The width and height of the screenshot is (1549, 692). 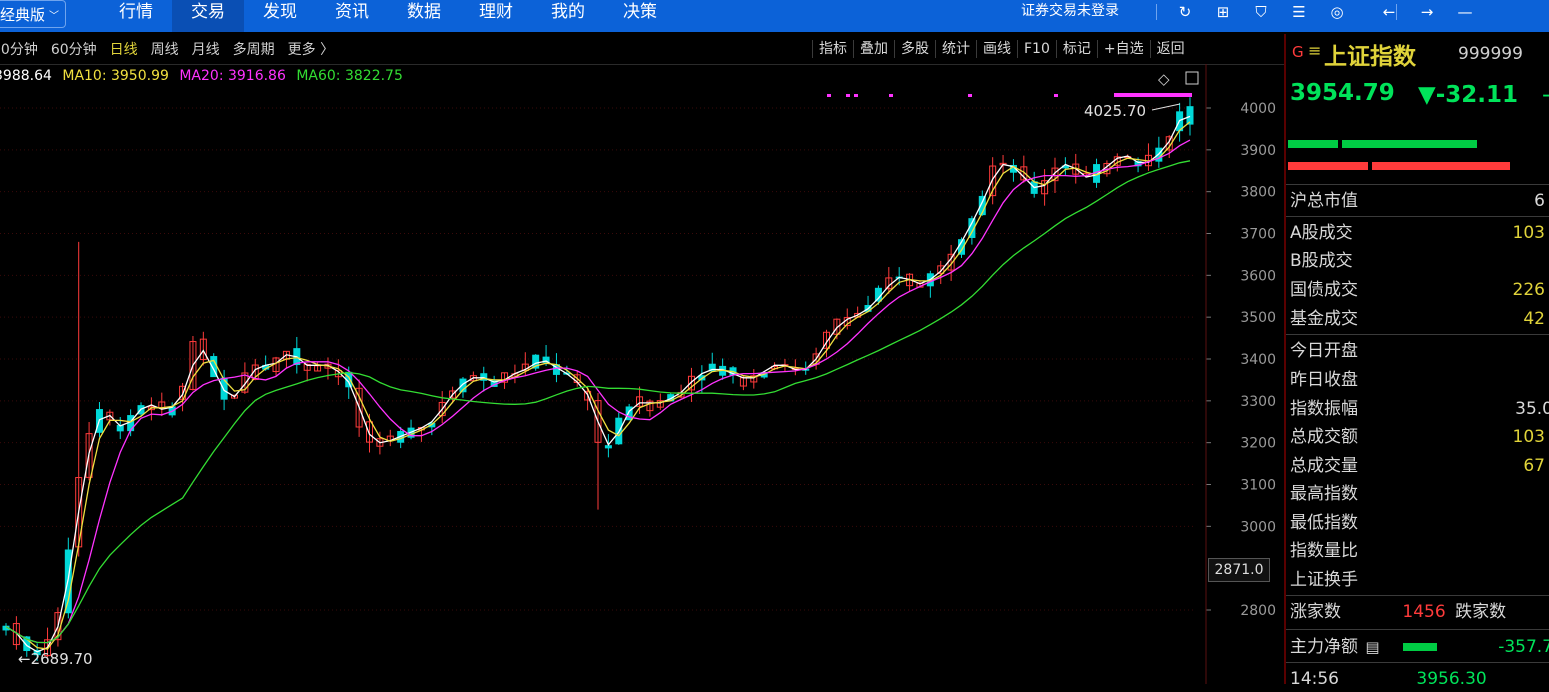 What do you see at coordinates (1419, 409) in the screenshot?
I see `stat-row: 指数振幅 35.0` at bounding box center [1419, 409].